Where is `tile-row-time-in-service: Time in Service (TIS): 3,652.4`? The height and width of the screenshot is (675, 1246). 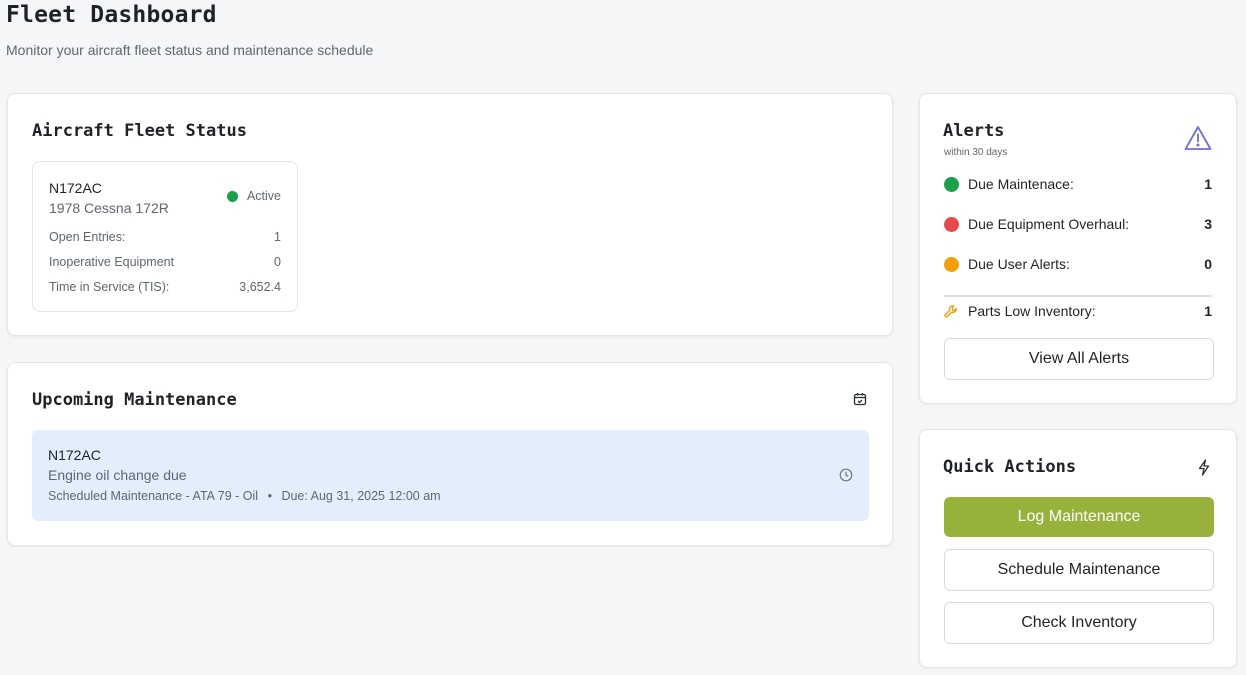
tile-row-time-in-service: Time in Service (TIS): 3,652.4 is located at coordinates (165, 287).